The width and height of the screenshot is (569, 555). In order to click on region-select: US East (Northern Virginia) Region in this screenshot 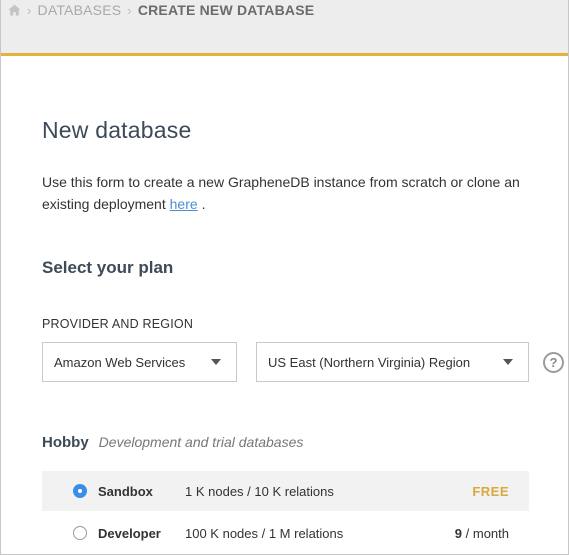, I will do `click(392, 362)`.